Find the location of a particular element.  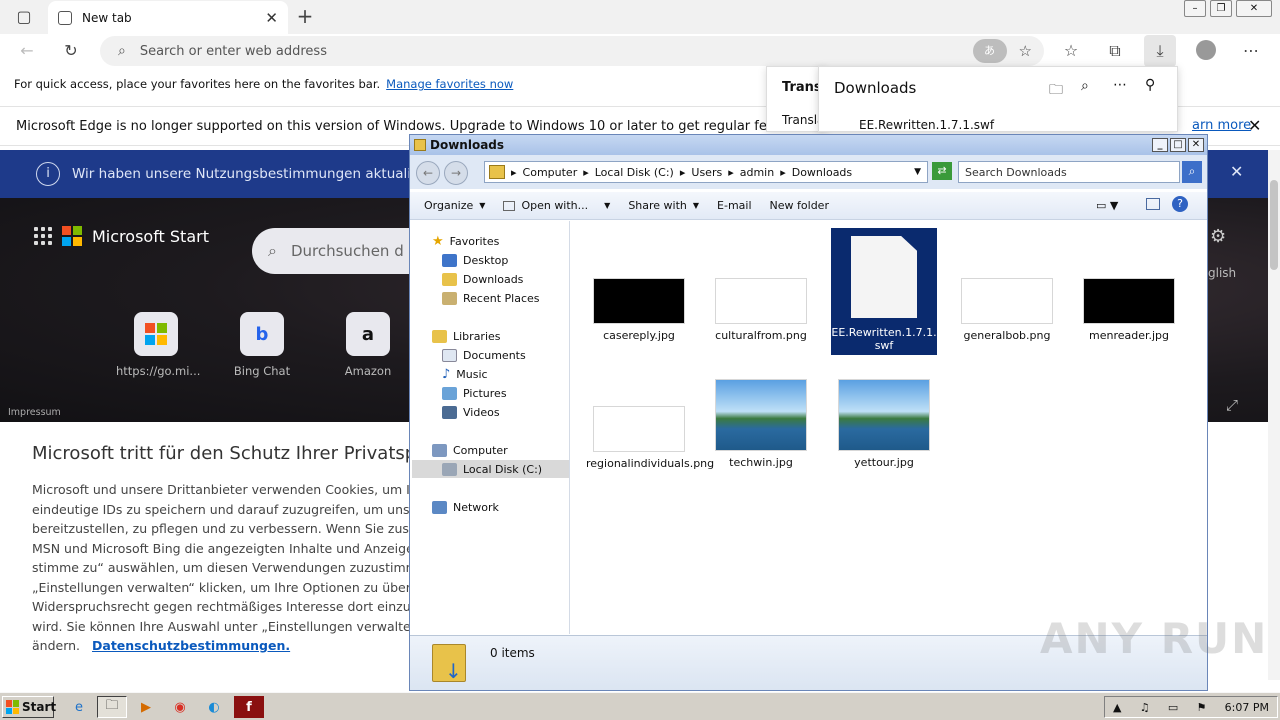

scroll-thumb is located at coordinates (1274, 225).